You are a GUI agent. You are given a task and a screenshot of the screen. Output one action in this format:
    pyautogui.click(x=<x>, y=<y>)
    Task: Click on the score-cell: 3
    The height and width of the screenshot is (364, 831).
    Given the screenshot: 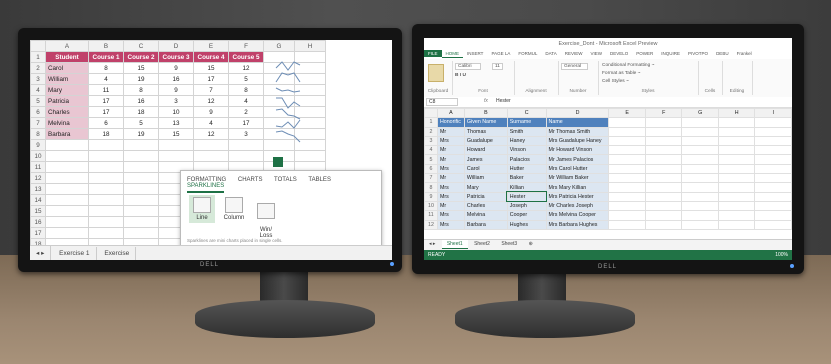 What is the action you would take?
    pyautogui.click(x=176, y=101)
    